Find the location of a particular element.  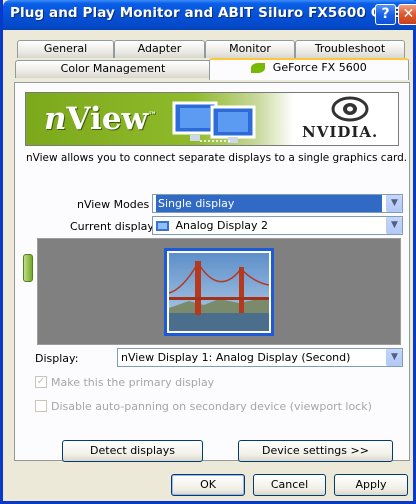

detect-displays-button: Detect displays is located at coordinates (132, 451).